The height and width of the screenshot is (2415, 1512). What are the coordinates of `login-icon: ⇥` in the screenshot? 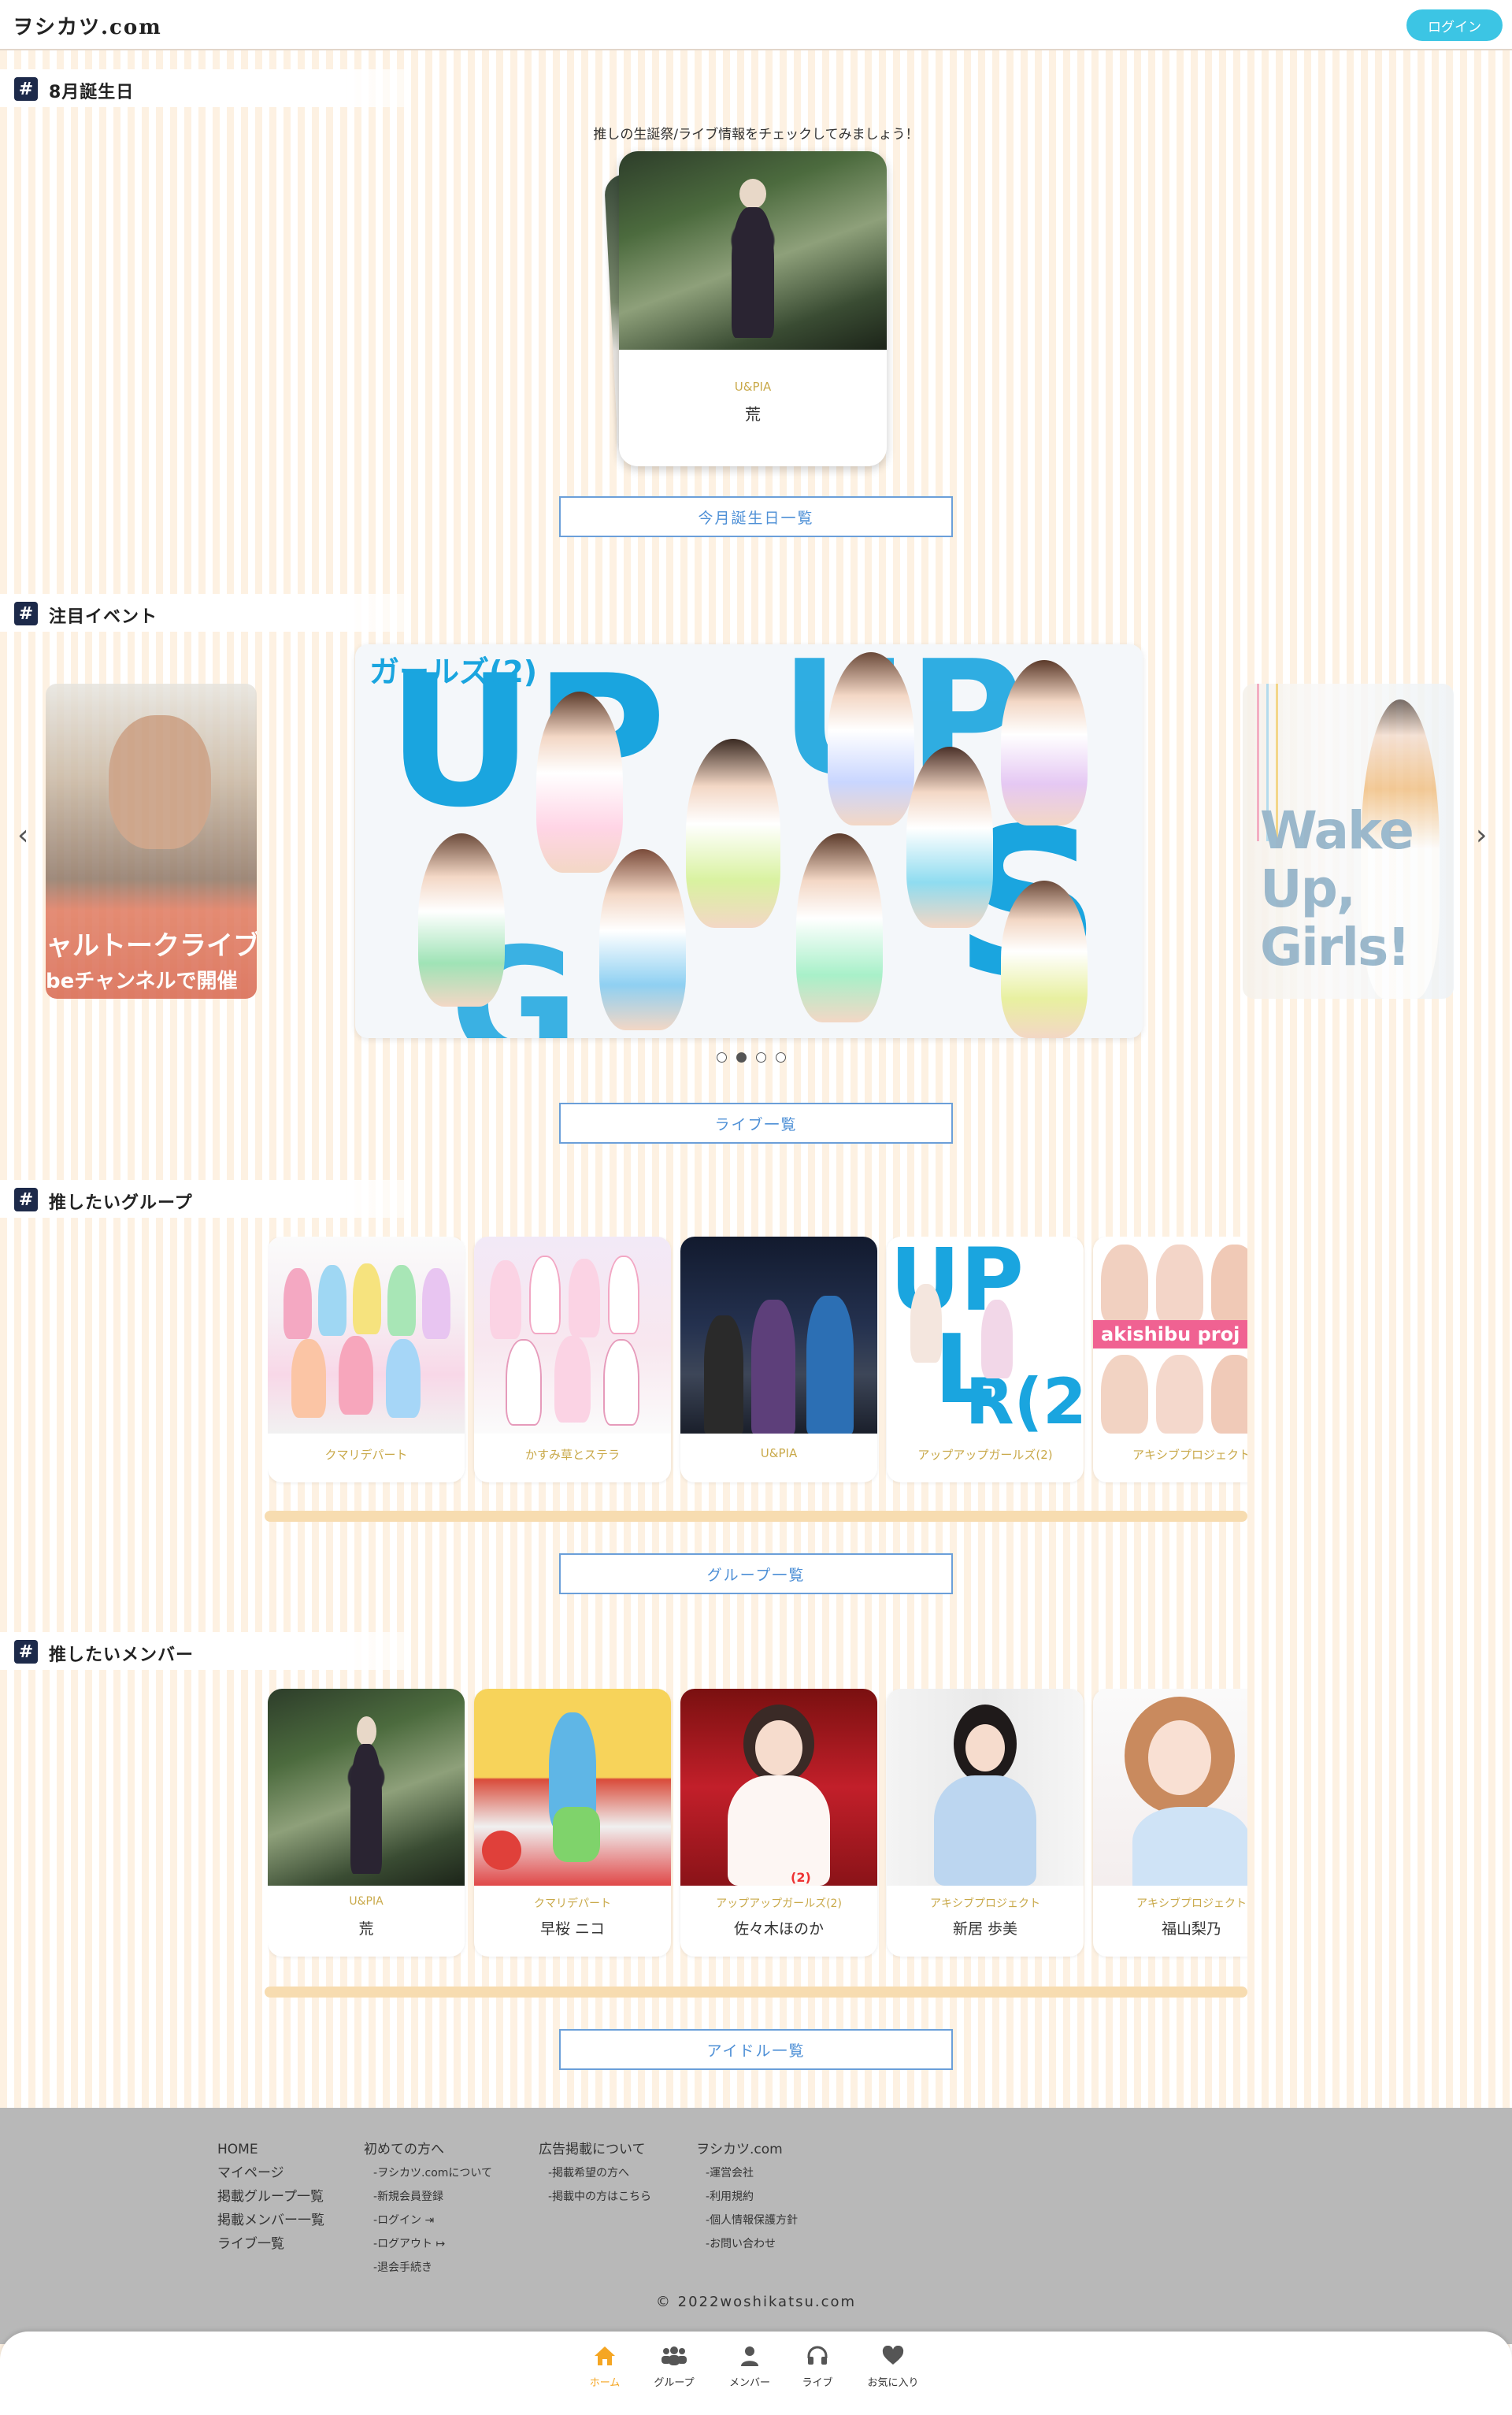 It's located at (429, 2220).